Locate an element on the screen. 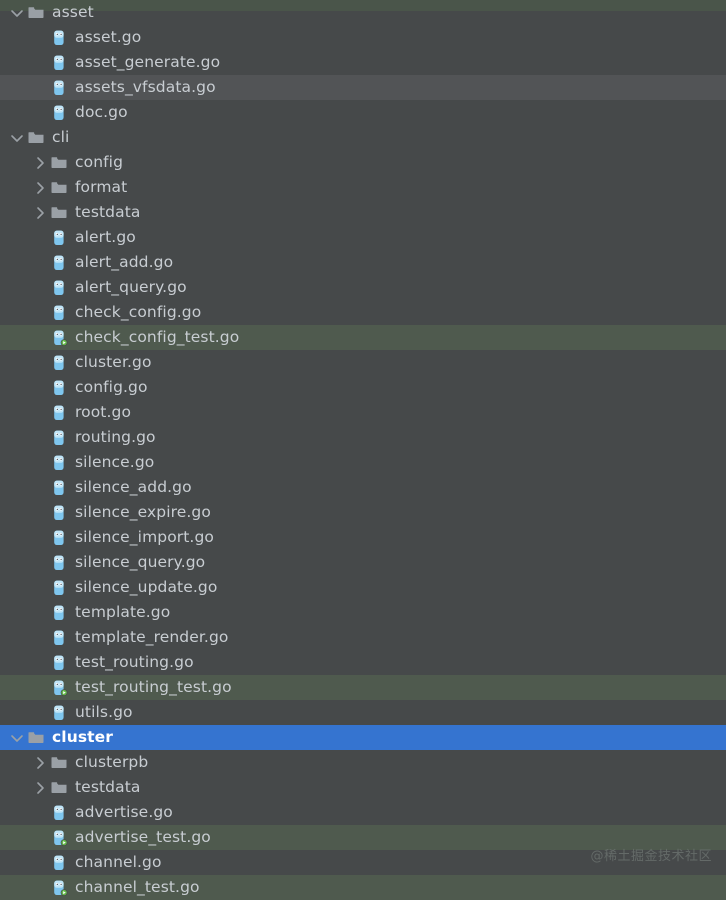  file-name-label: cluster.go is located at coordinates (113, 362).